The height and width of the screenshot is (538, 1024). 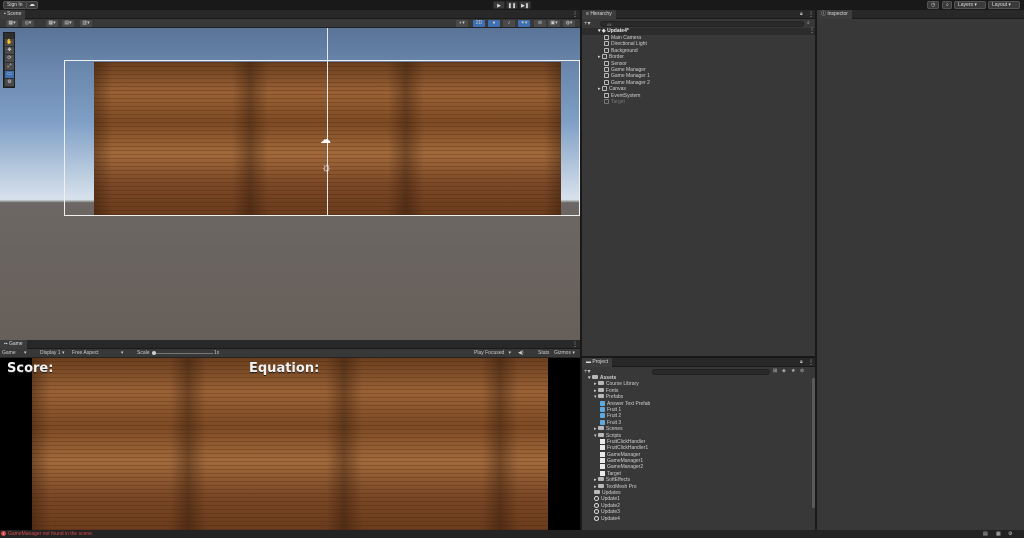 I want to click on game-mode-dropdown: Game ▾, so click(x=14, y=353).